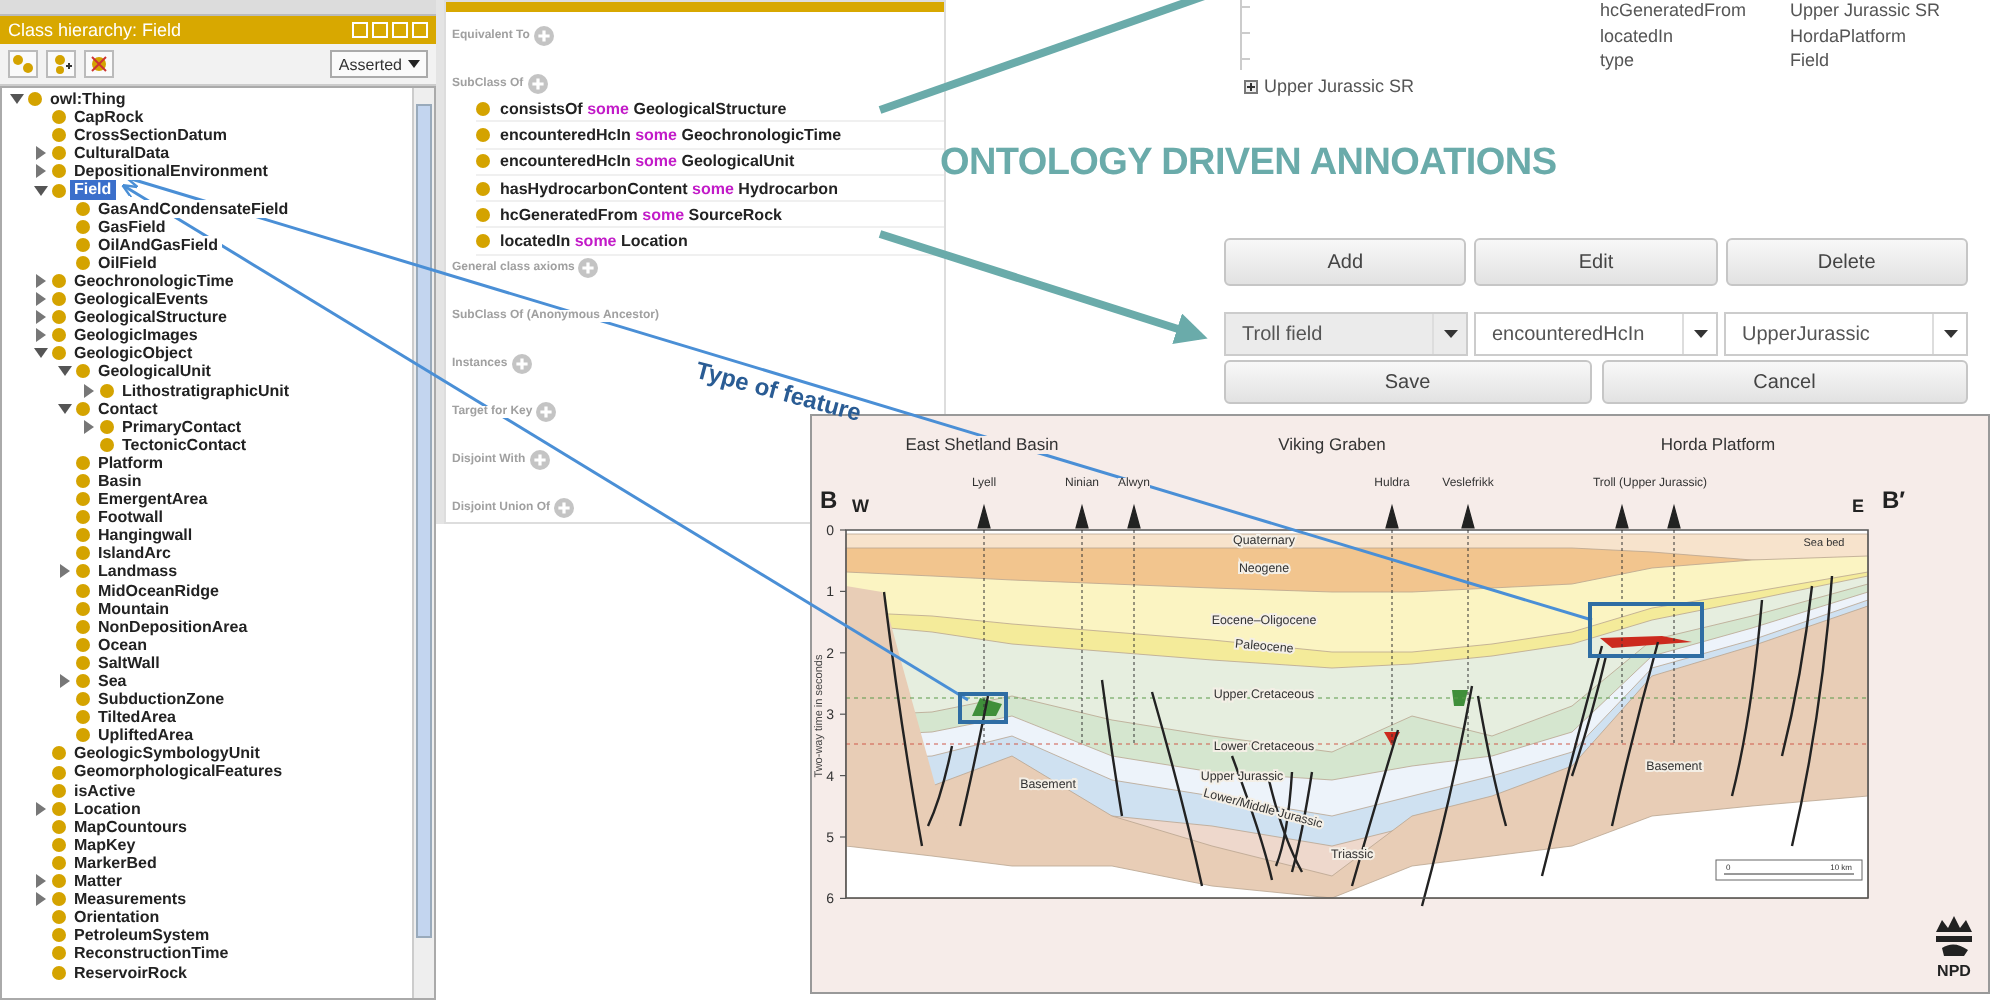 The height and width of the screenshot is (1000, 2000). Describe the element at coordinates (1345, 262) in the screenshot. I see `form-button: Add` at that location.